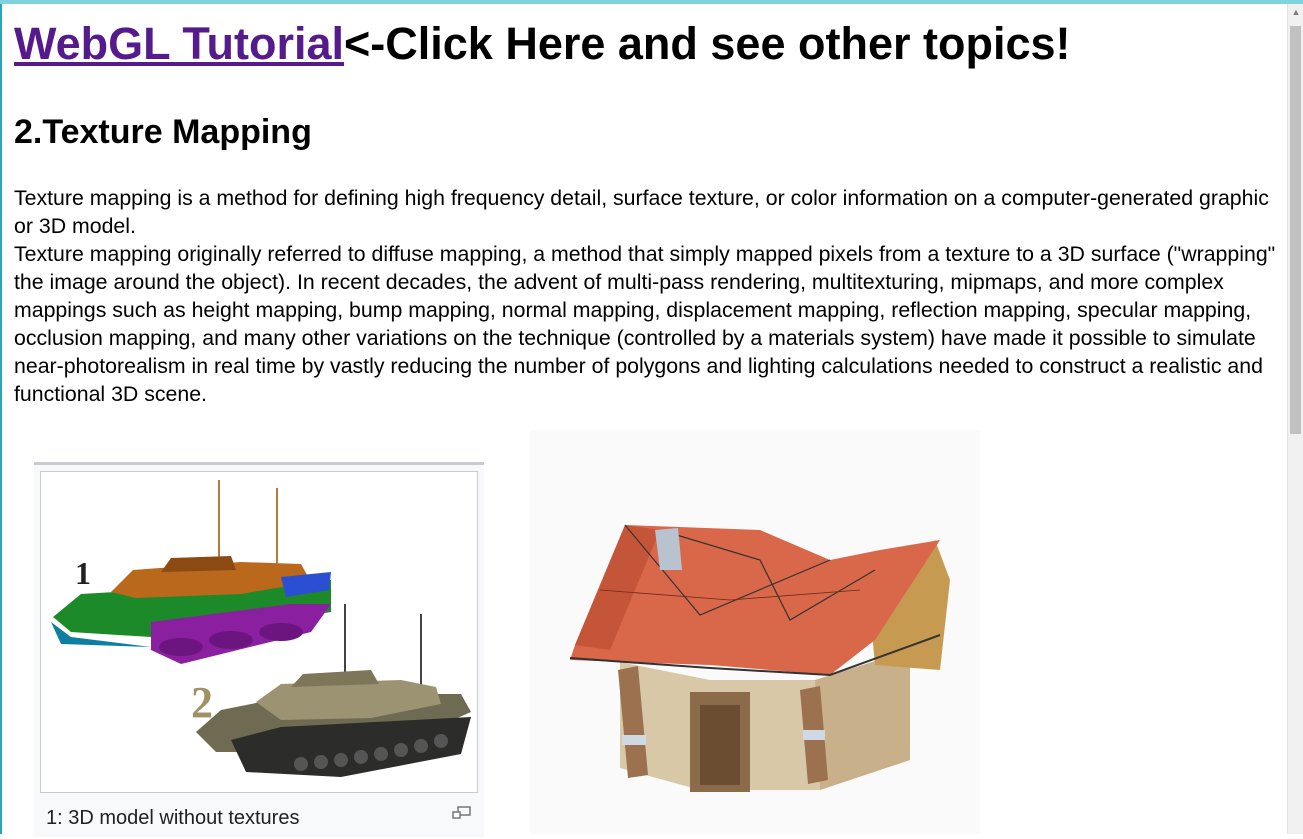  What do you see at coordinates (651, 2) in the screenshot?
I see `window-top-border` at bounding box center [651, 2].